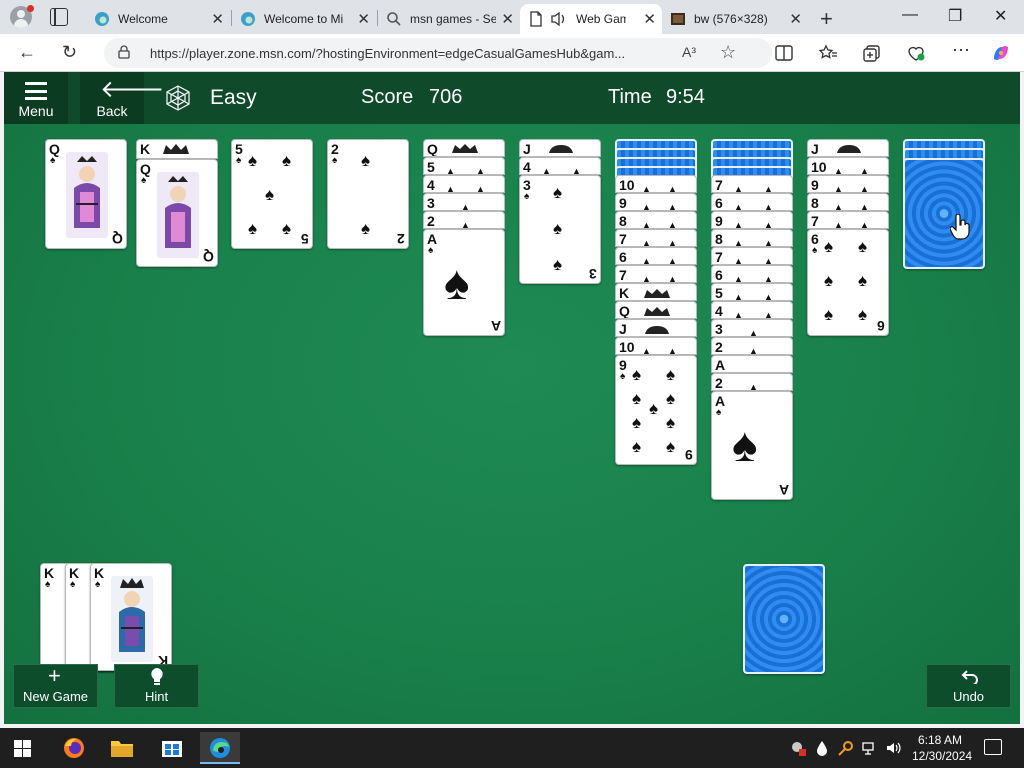 The image size is (1024, 768). I want to click on store-taskbar-icon, so click(172, 748).